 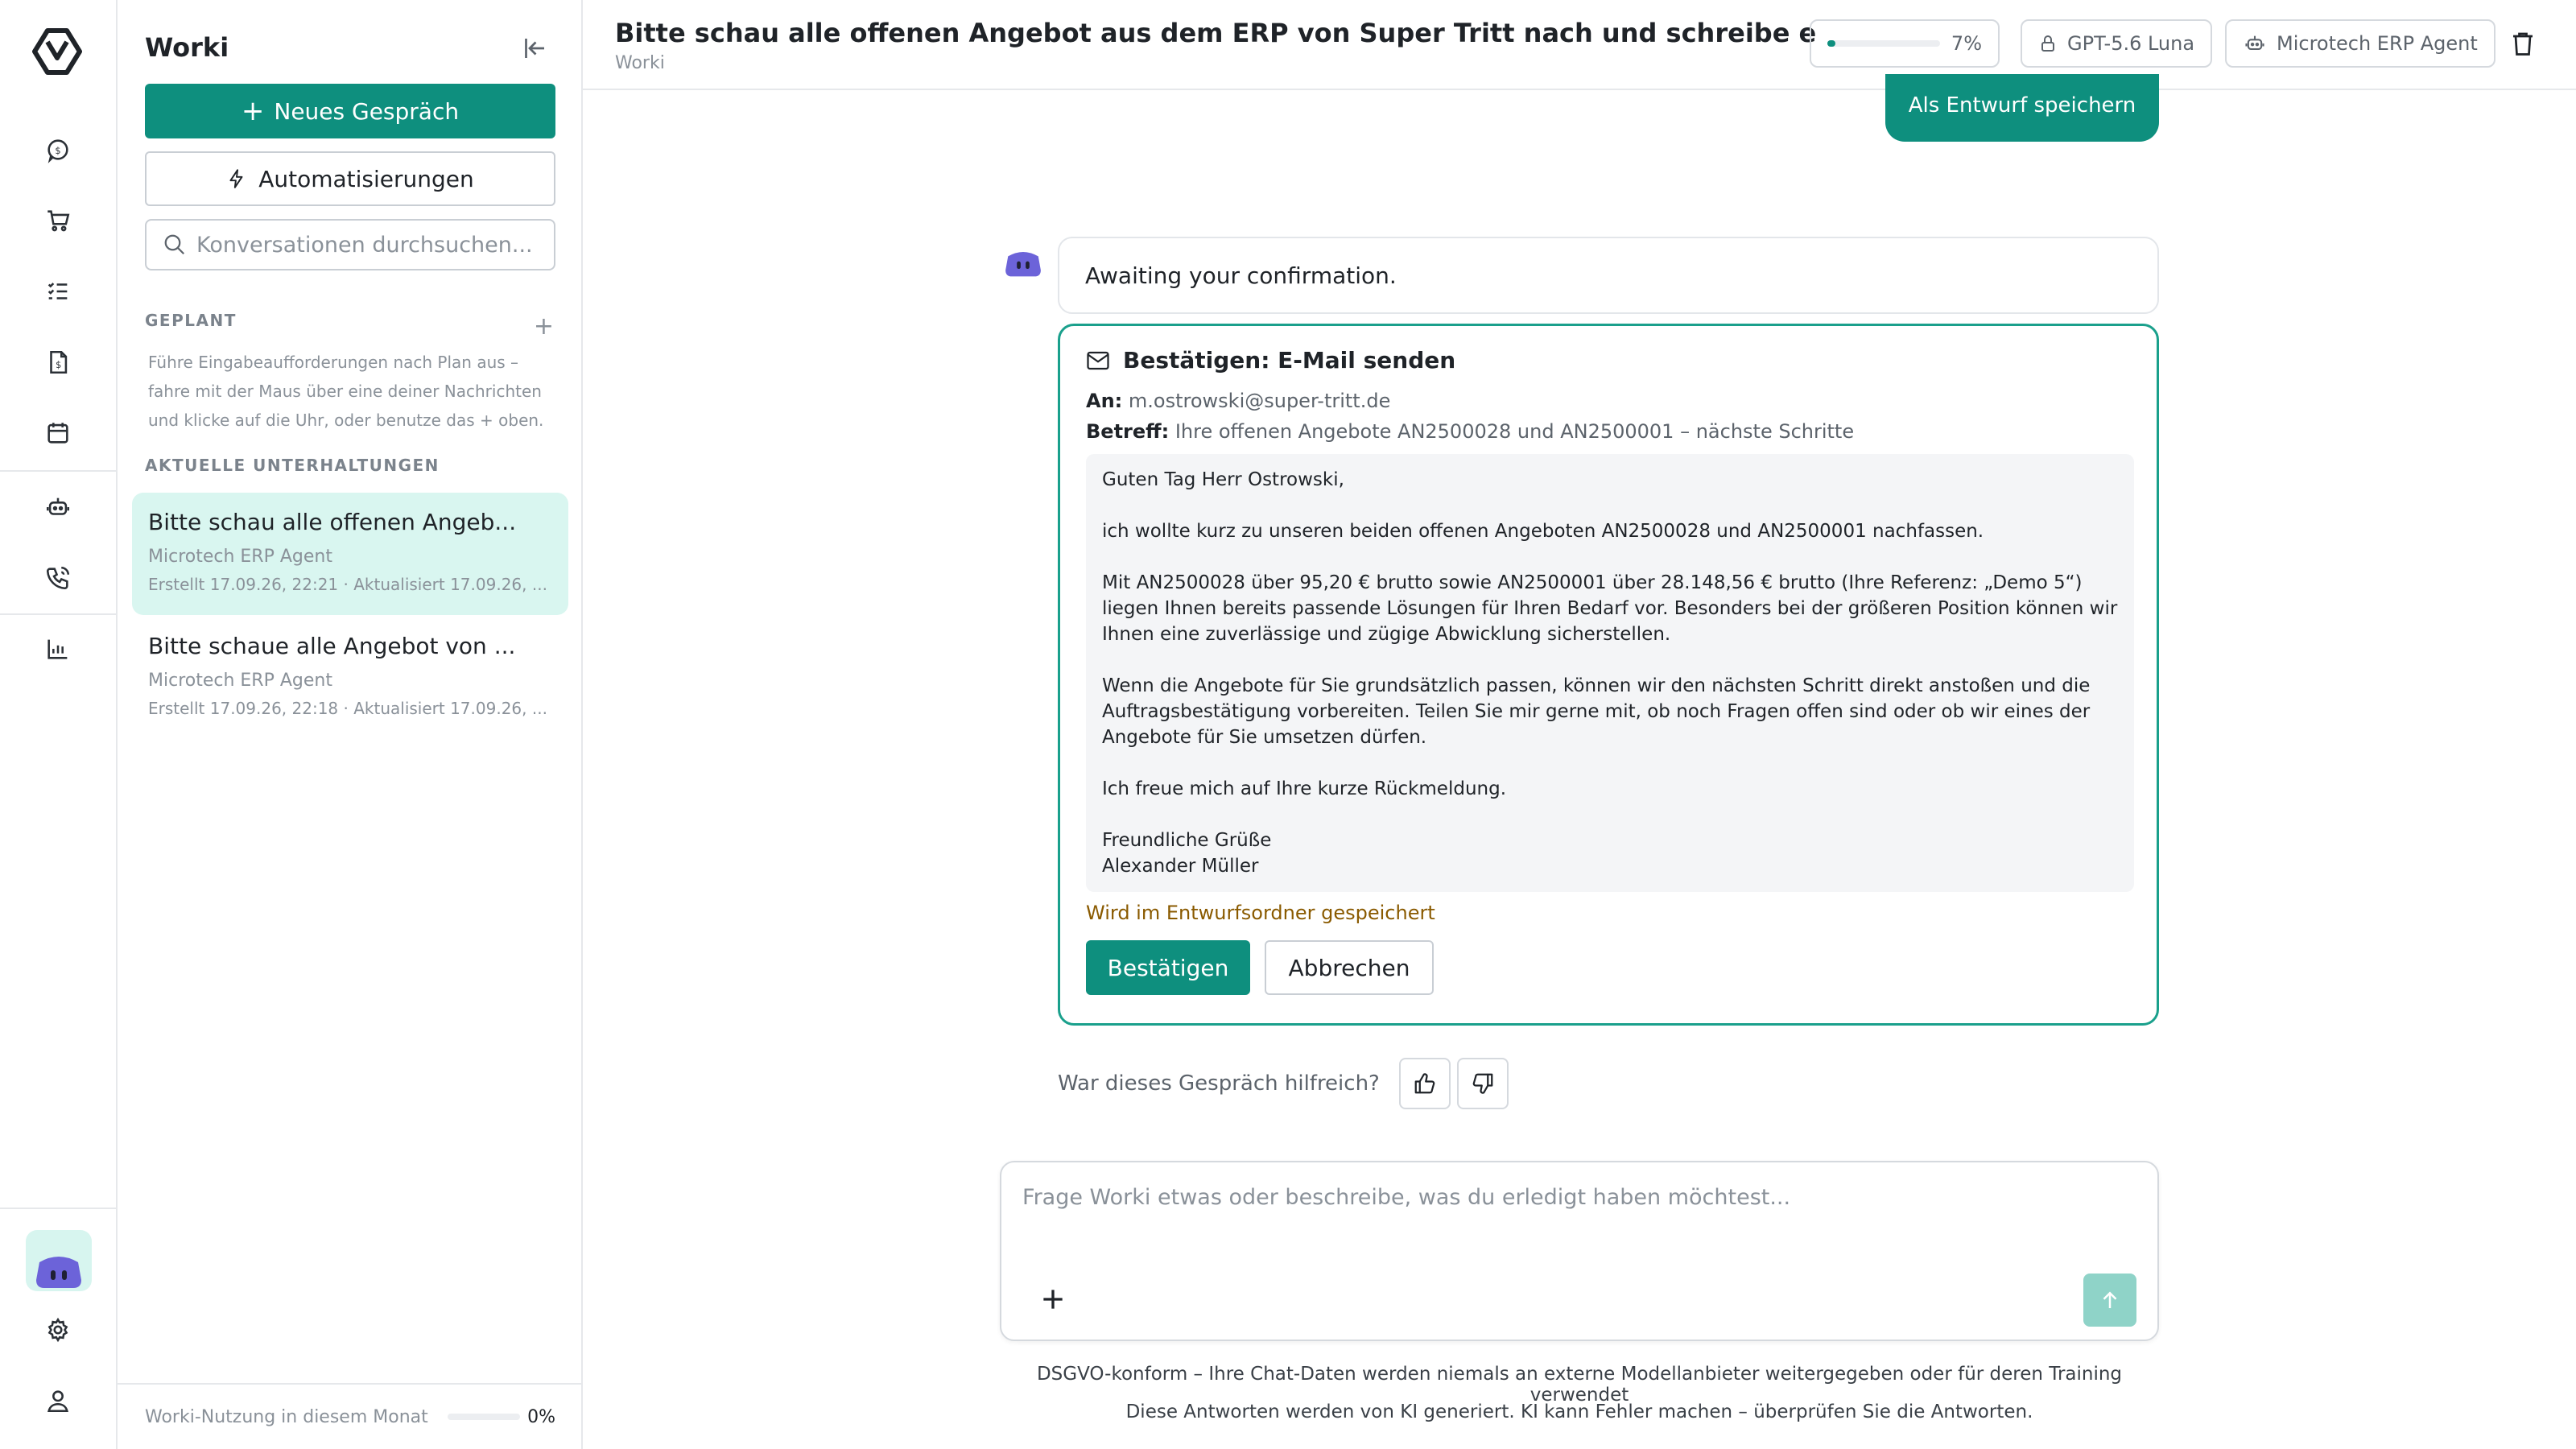 What do you see at coordinates (1608, 275) in the screenshot?
I see `assistant-message: Awaiting your confirmation.` at bounding box center [1608, 275].